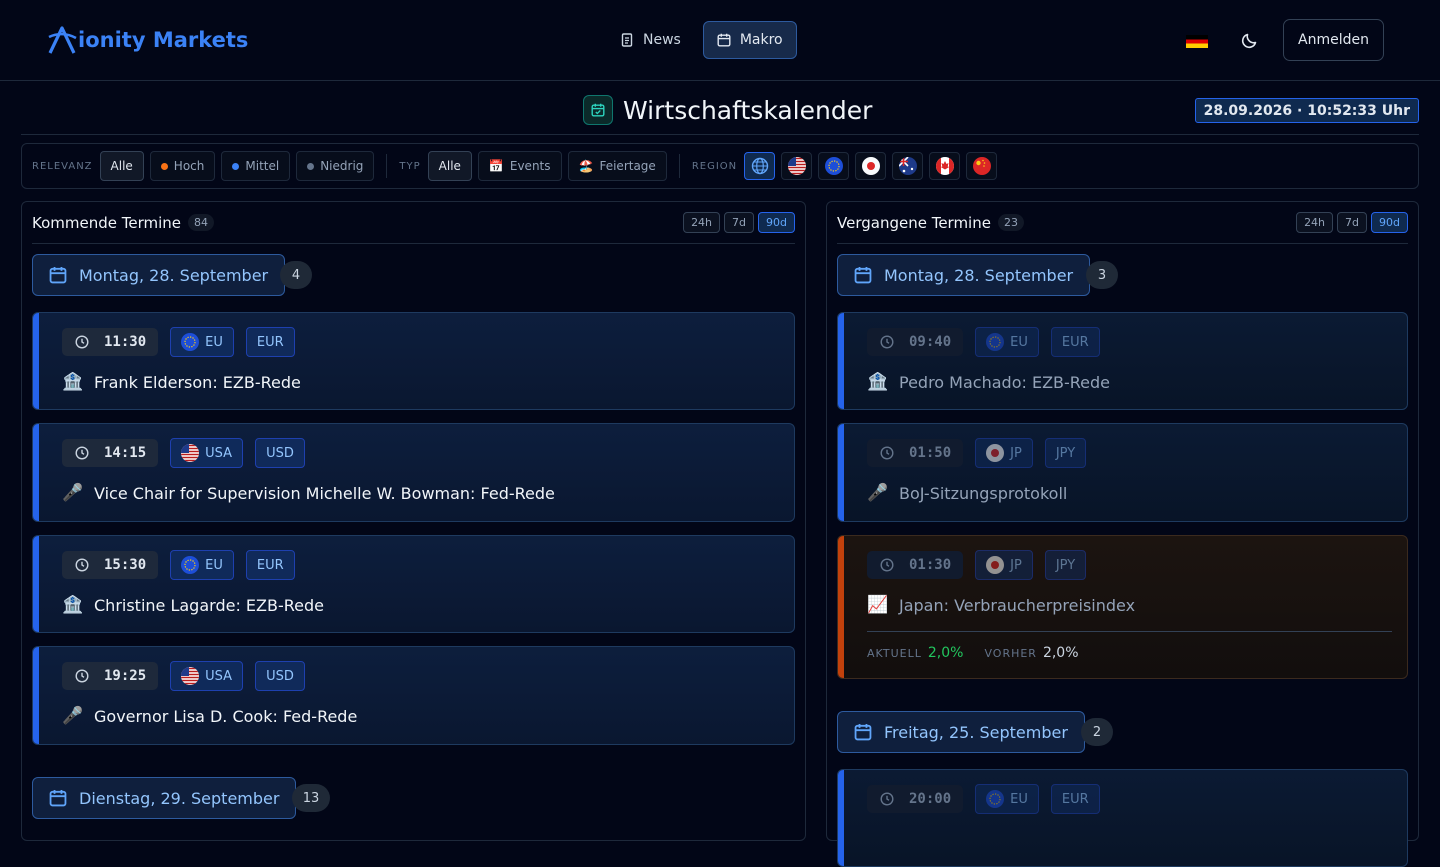 This screenshot has width=1440, height=867. What do you see at coordinates (190, 342) in the screenshot?
I see `flag-eu-icon` at bounding box center [190, 342].